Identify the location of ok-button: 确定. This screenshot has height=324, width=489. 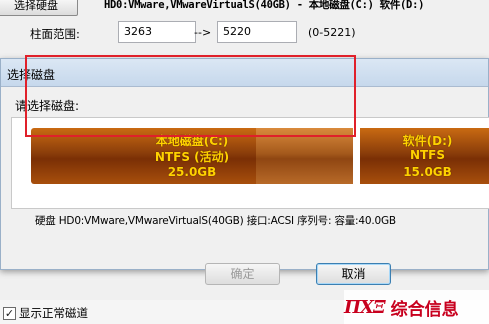
(242, 274).